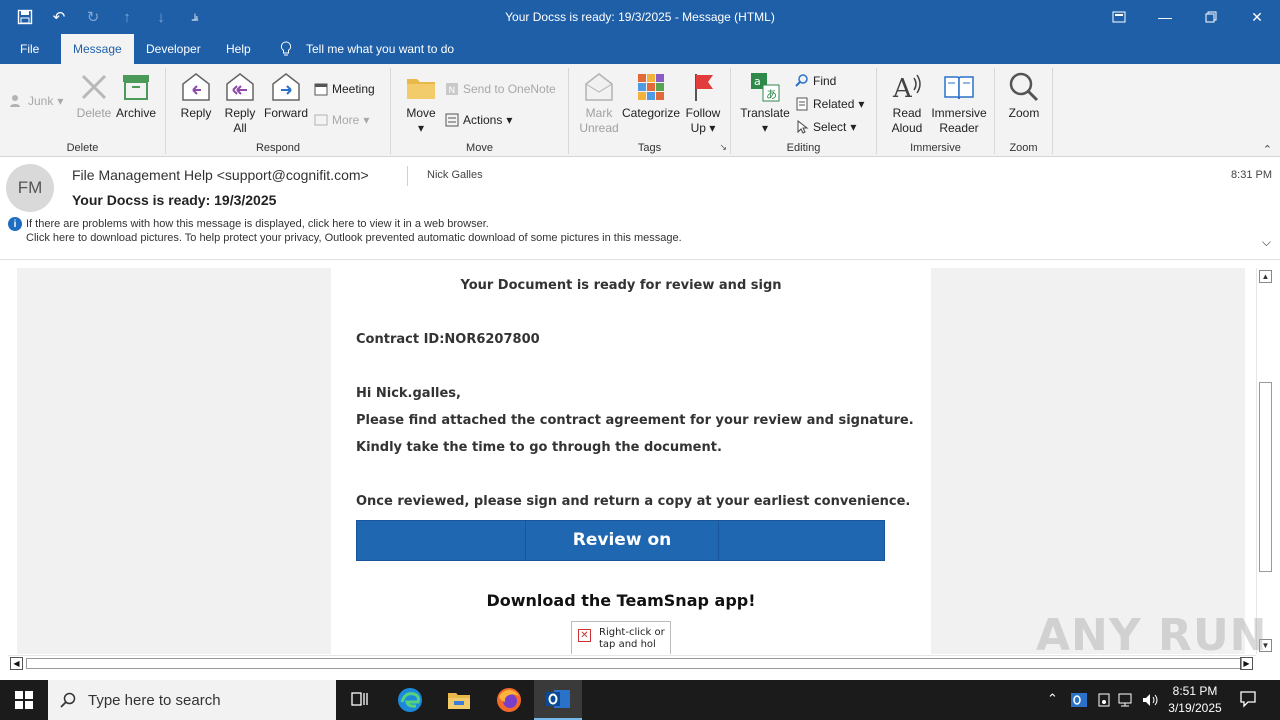 The width and height of the screenshot is (1280, 720). I want to click on select-button: Select ▾, so click(825, 126).